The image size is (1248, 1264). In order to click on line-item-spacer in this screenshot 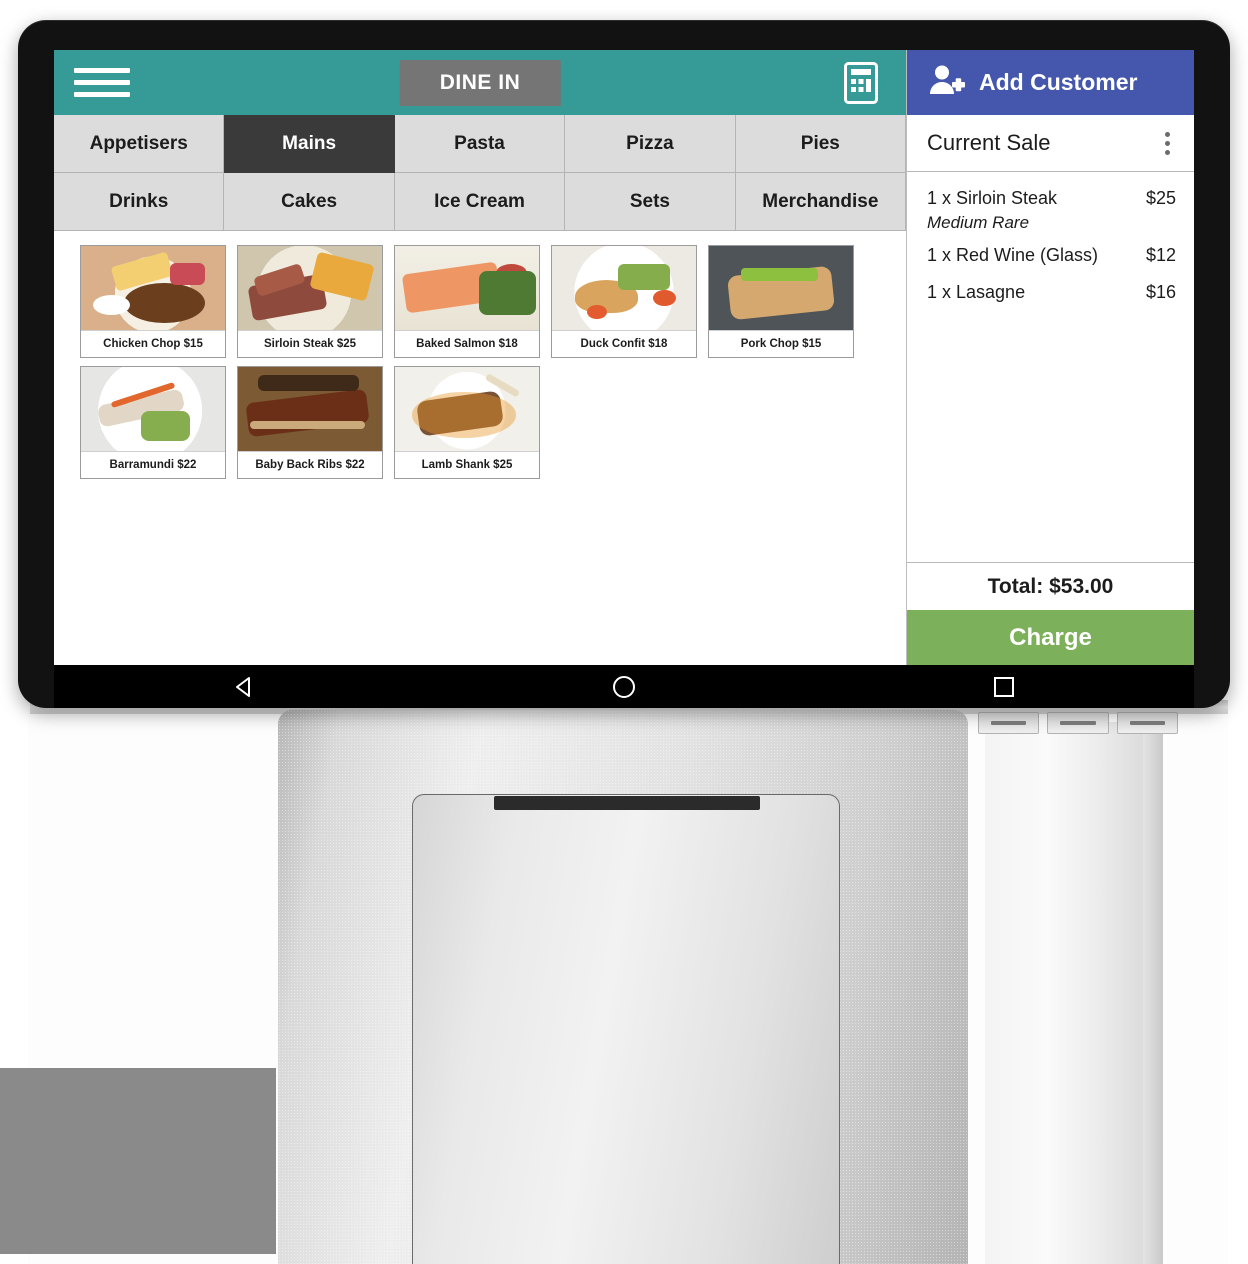, I will do `click(1051, 276)`.